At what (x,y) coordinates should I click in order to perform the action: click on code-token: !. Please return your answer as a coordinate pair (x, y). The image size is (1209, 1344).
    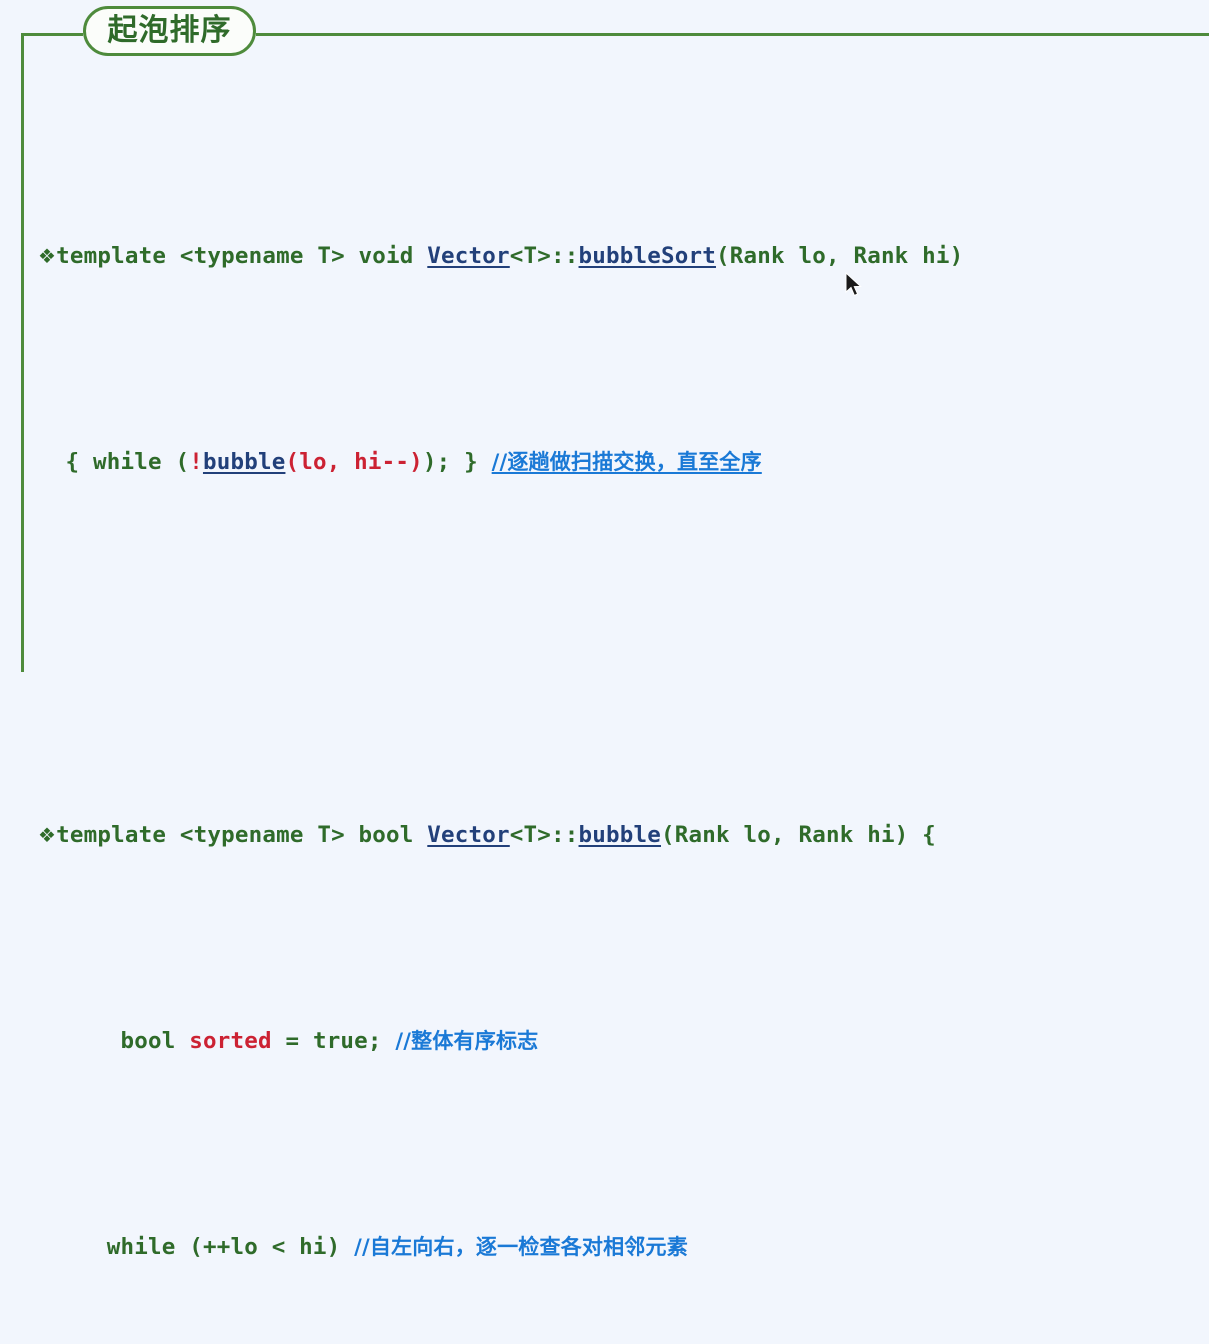
    Looking at the image, I should click on (196, 461).